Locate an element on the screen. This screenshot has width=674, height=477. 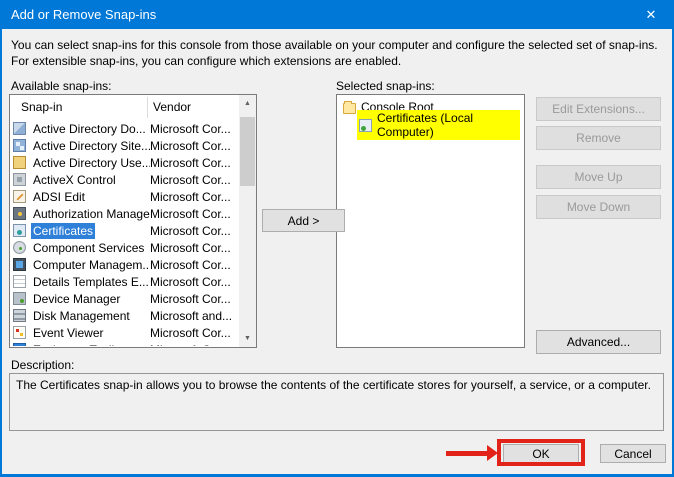
remove-button: Remove is located at coordinates (598, 138).